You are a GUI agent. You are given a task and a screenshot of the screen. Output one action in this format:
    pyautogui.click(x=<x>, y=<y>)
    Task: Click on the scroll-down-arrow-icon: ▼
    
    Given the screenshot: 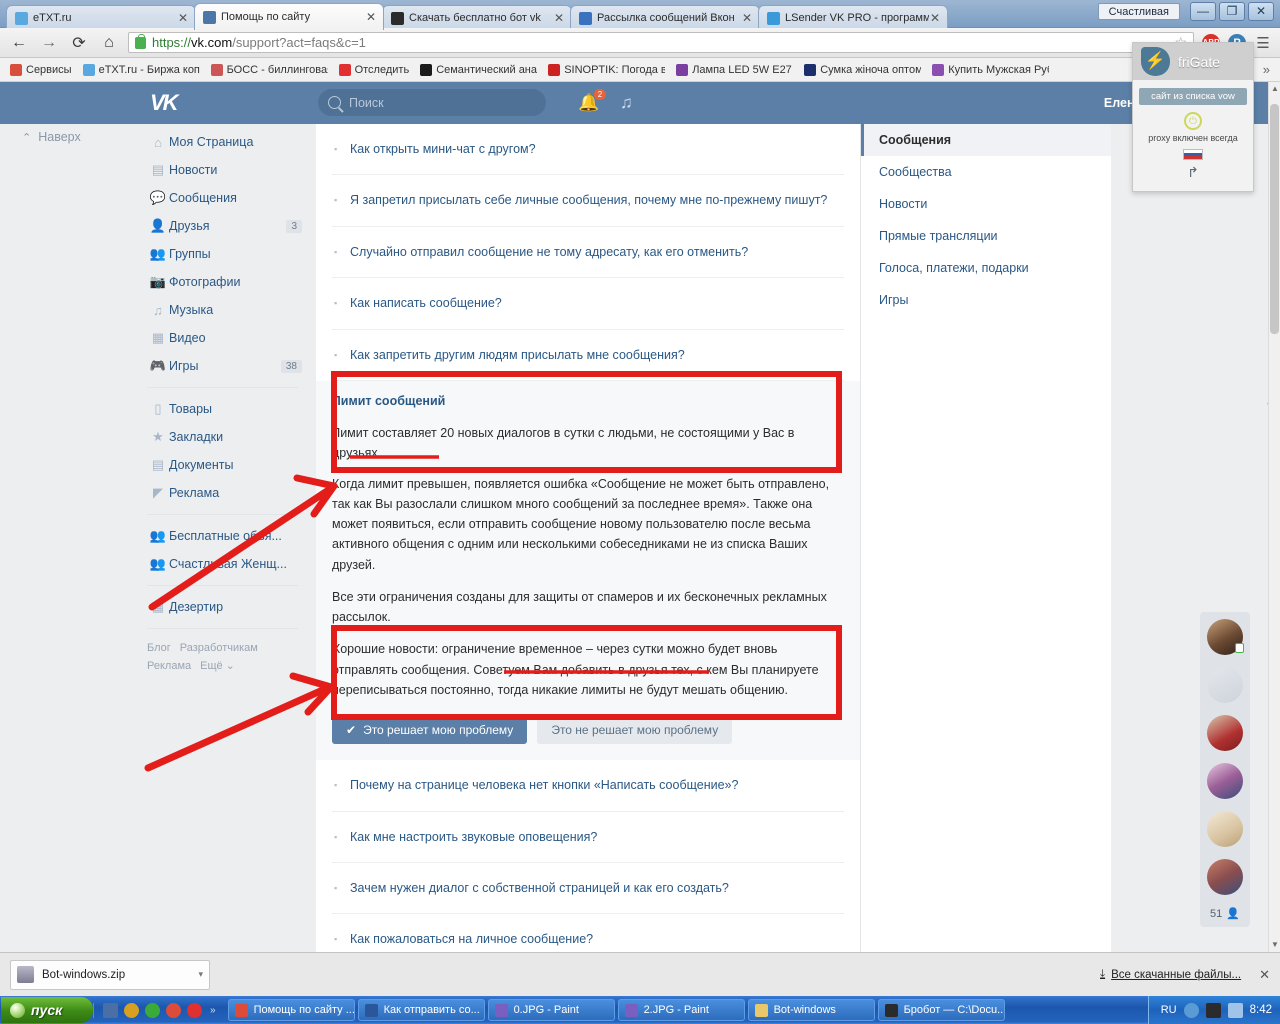 What is the action you would take?
    pyautogui.click(x=1274, y=945)
    